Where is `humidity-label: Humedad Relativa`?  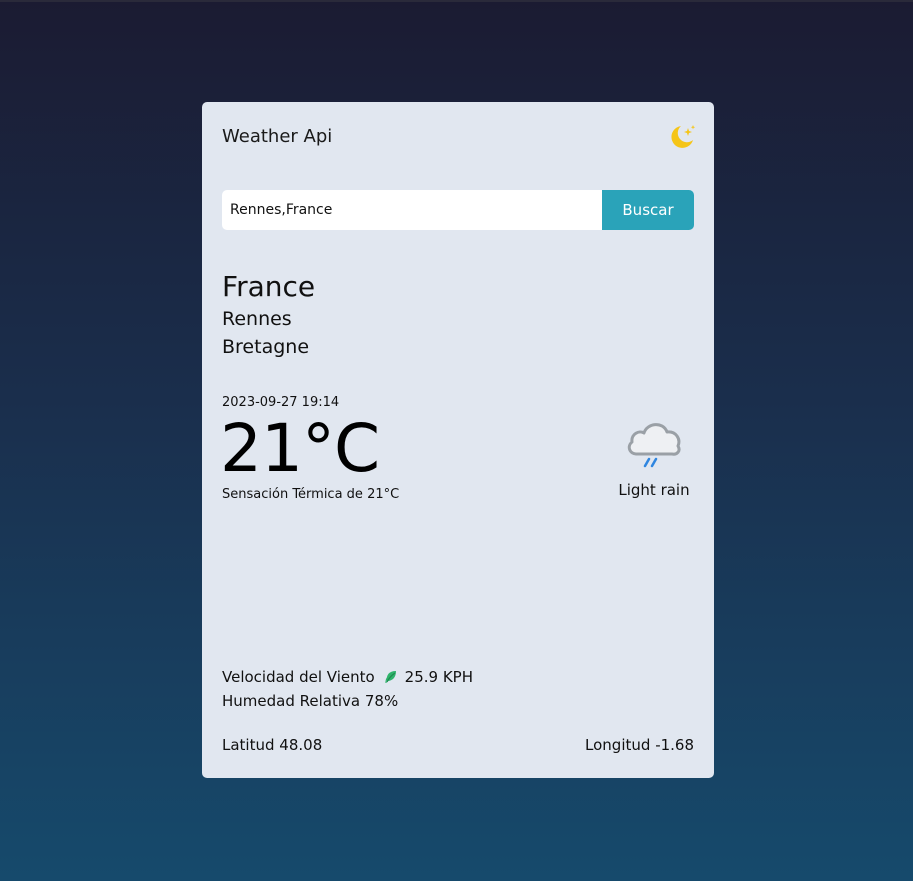
humidity-label: Humedad Relativa is located at coordinates (291, 701).